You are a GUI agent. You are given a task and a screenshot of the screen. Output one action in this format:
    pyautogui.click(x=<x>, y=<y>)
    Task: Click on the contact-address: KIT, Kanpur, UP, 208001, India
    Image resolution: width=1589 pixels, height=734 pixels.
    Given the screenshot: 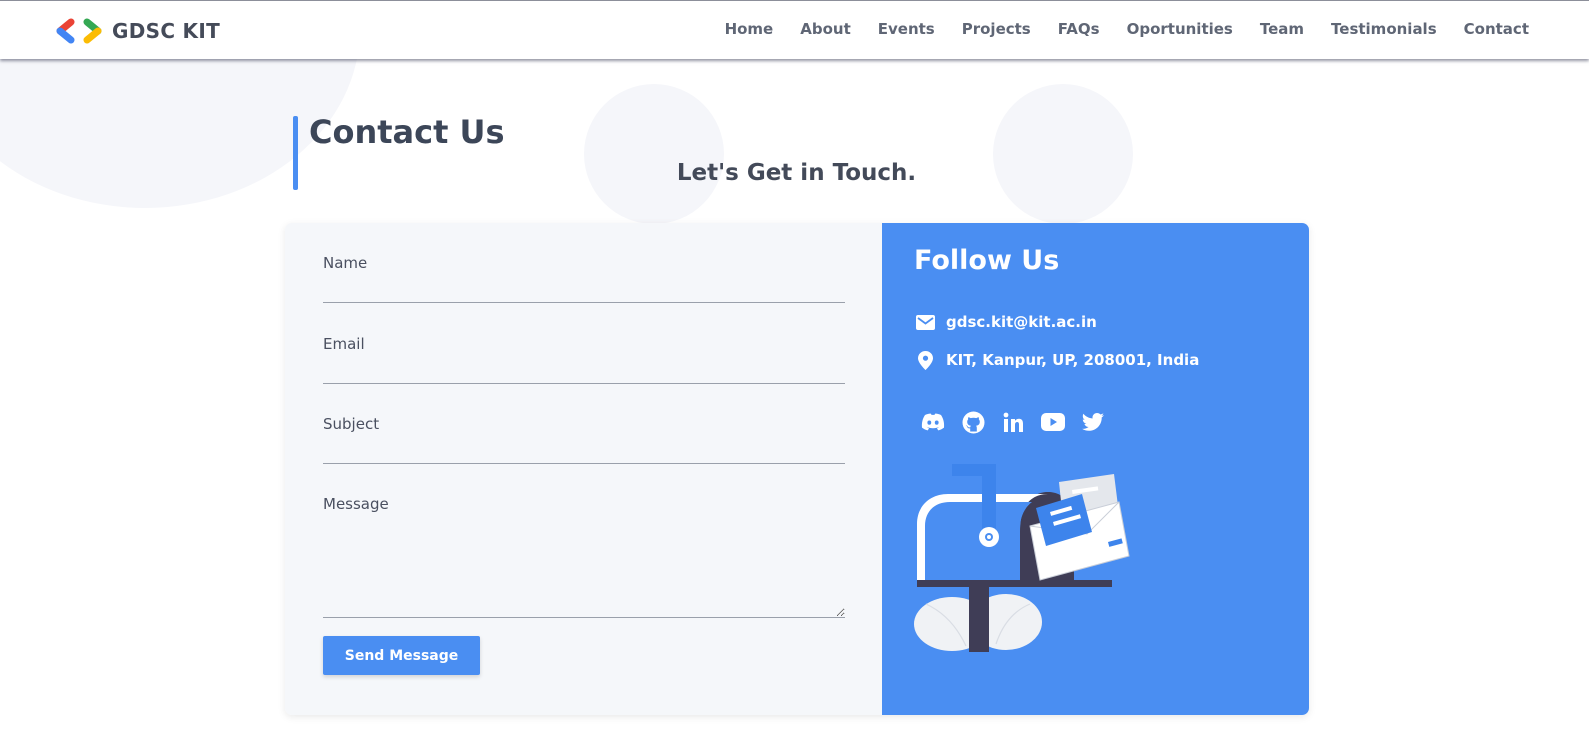 What is the action you would take?
    pyautogui.click(x=1056, y=360)
    